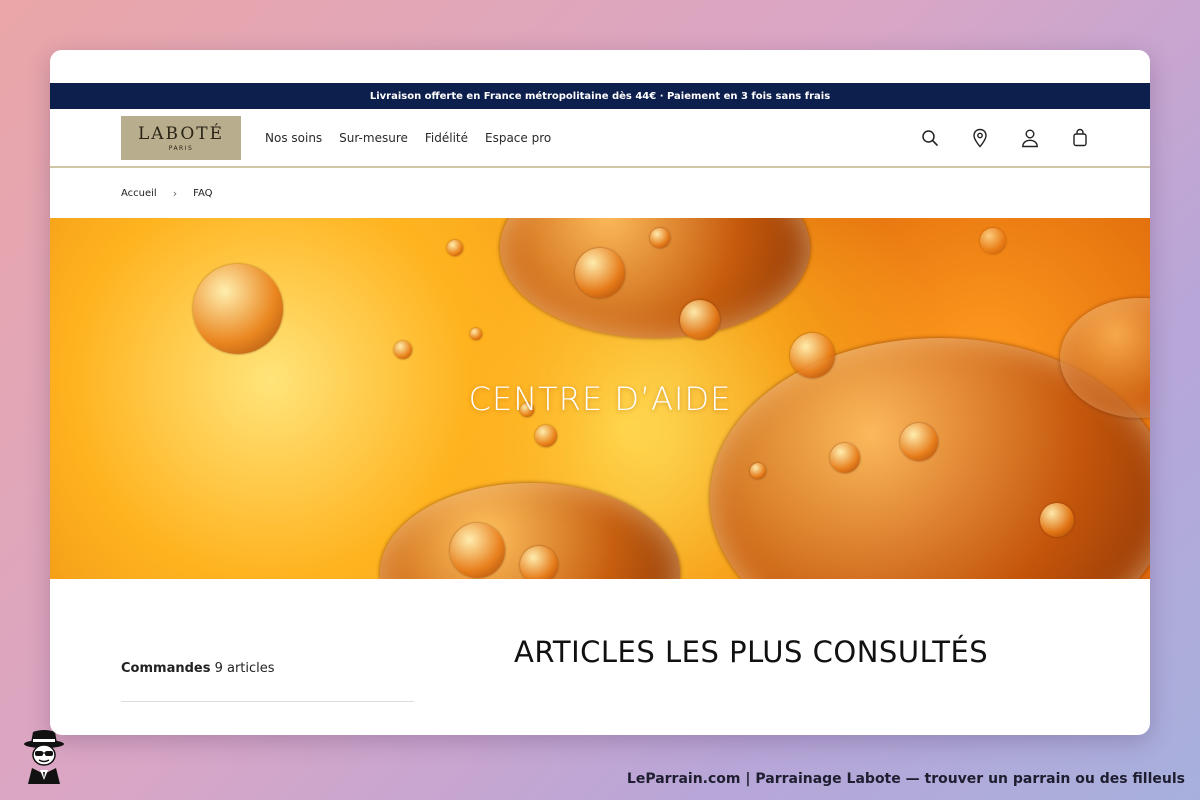 This screenshot has width=1200, height=800. Describe the element at coordinates (1080, 138) in the screenshot. I see `shopping-bag-icon` at that location.